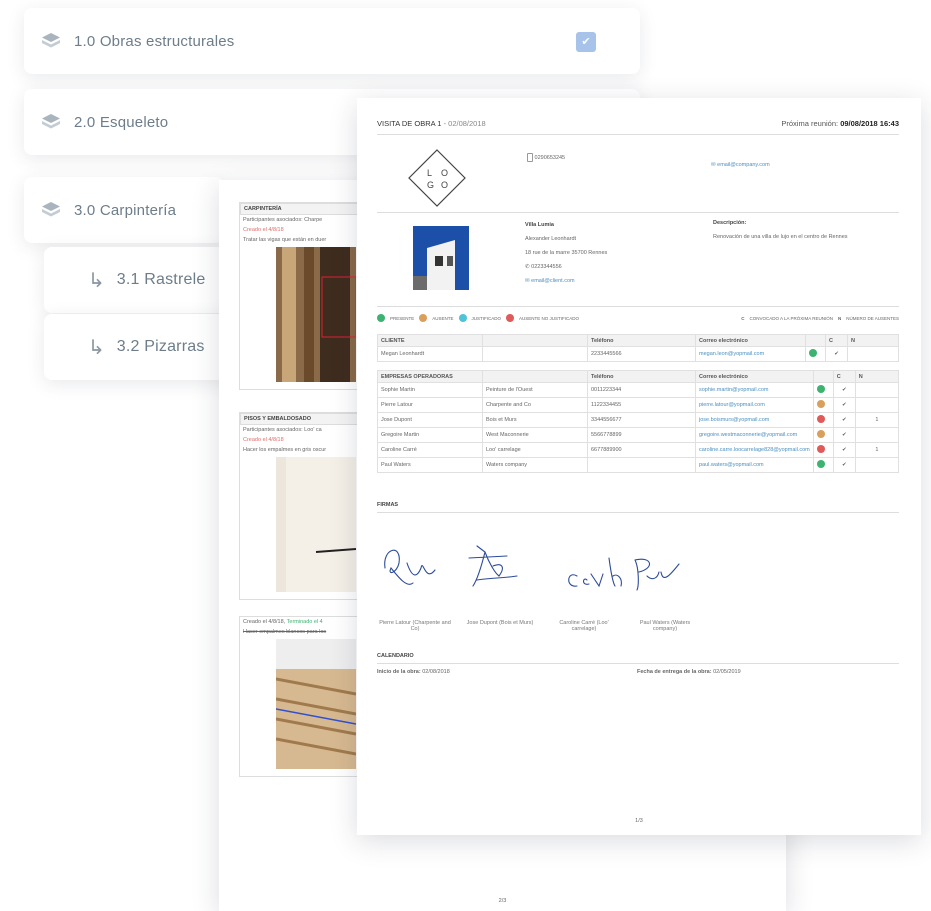 The height and width of the screenshot is (911, 931). What do you see at coordinates (96, 280) in the screenshot?
I see `return-arrow-icon: ↳` at bounding box center [96, 280].